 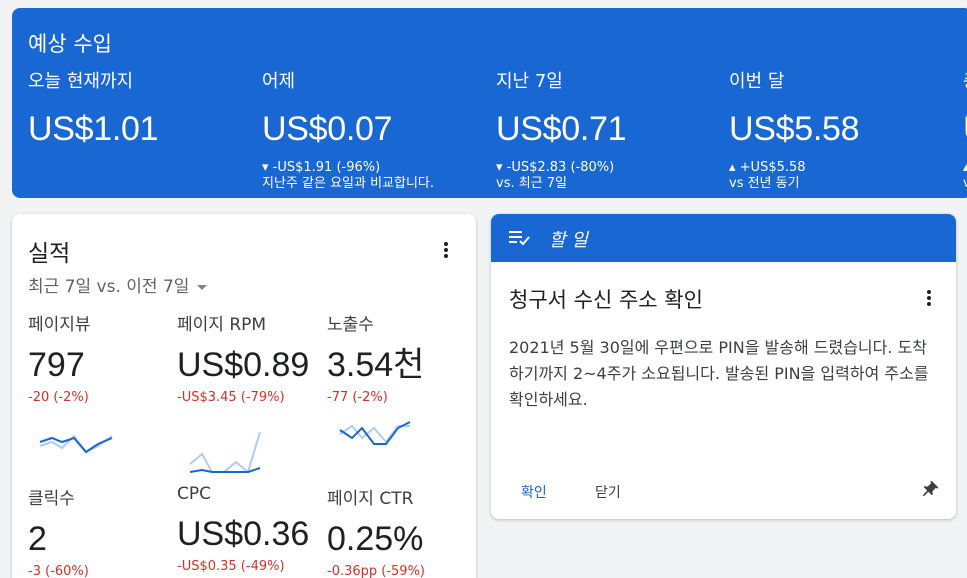 What do you see at coordinates (757, 81) in the screenshot?
I see `metric-label: 이번 달` at bounding box center [757, 81].